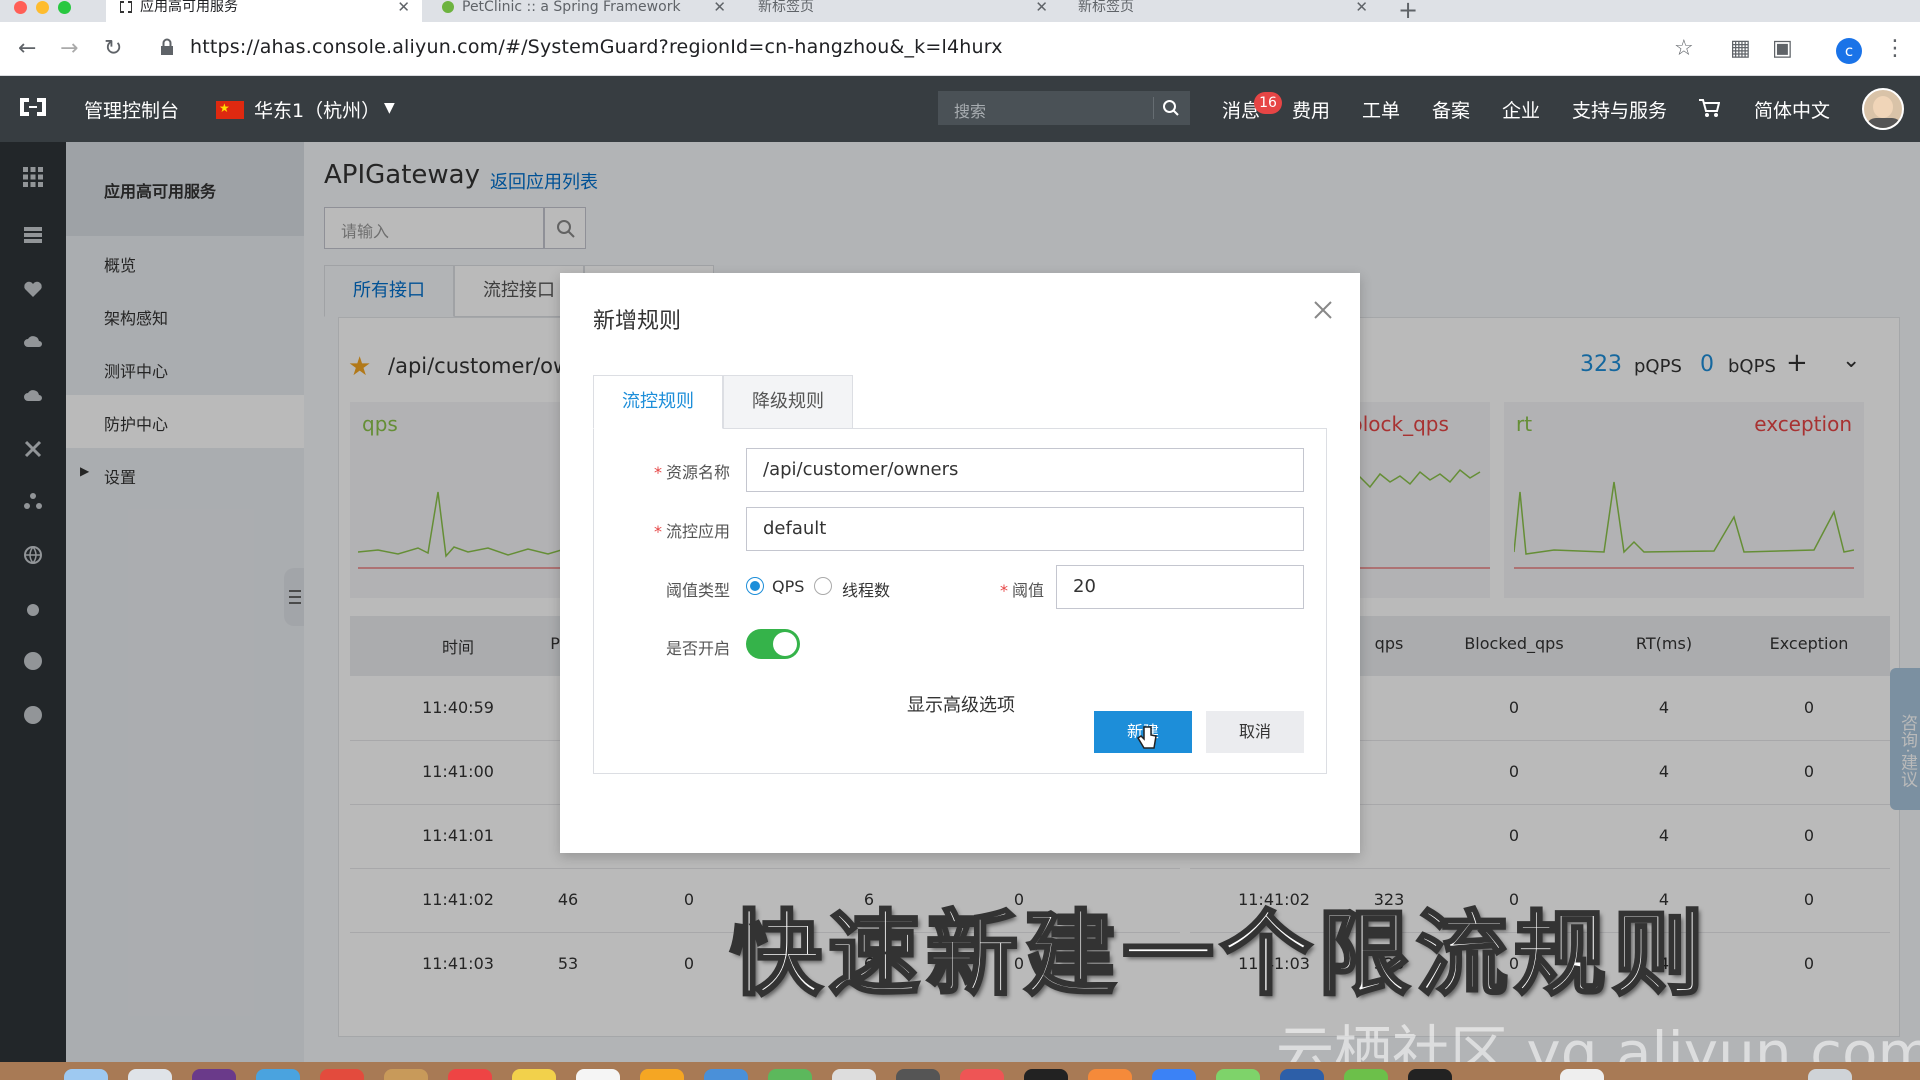 This screenshot has height=1080, width=1920. What do you see at coordinates (866, 590) in the screenshot?
I see `radio-thread-count-label: 线程数` at bounding box center [866, 590].